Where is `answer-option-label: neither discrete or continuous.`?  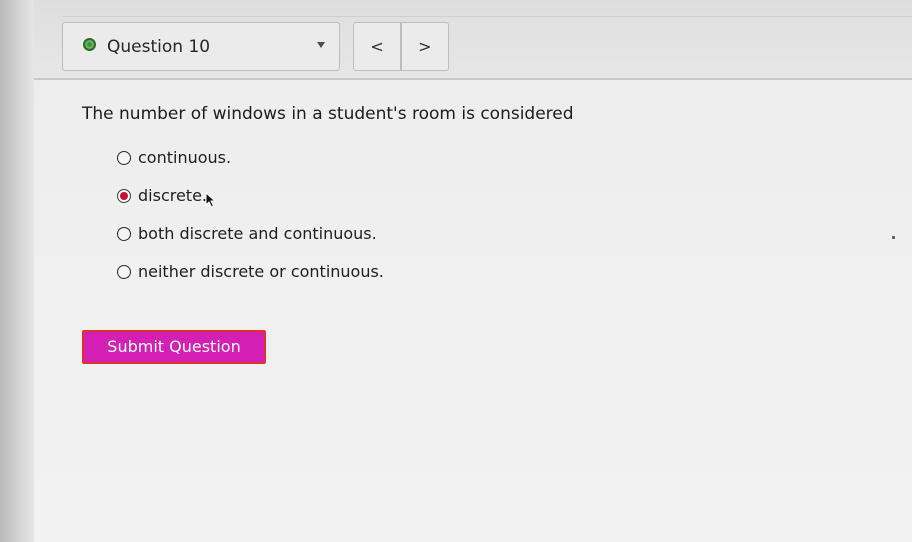
answer-option-label: neither discrete or continuous. is located at coordinates (261, 271).